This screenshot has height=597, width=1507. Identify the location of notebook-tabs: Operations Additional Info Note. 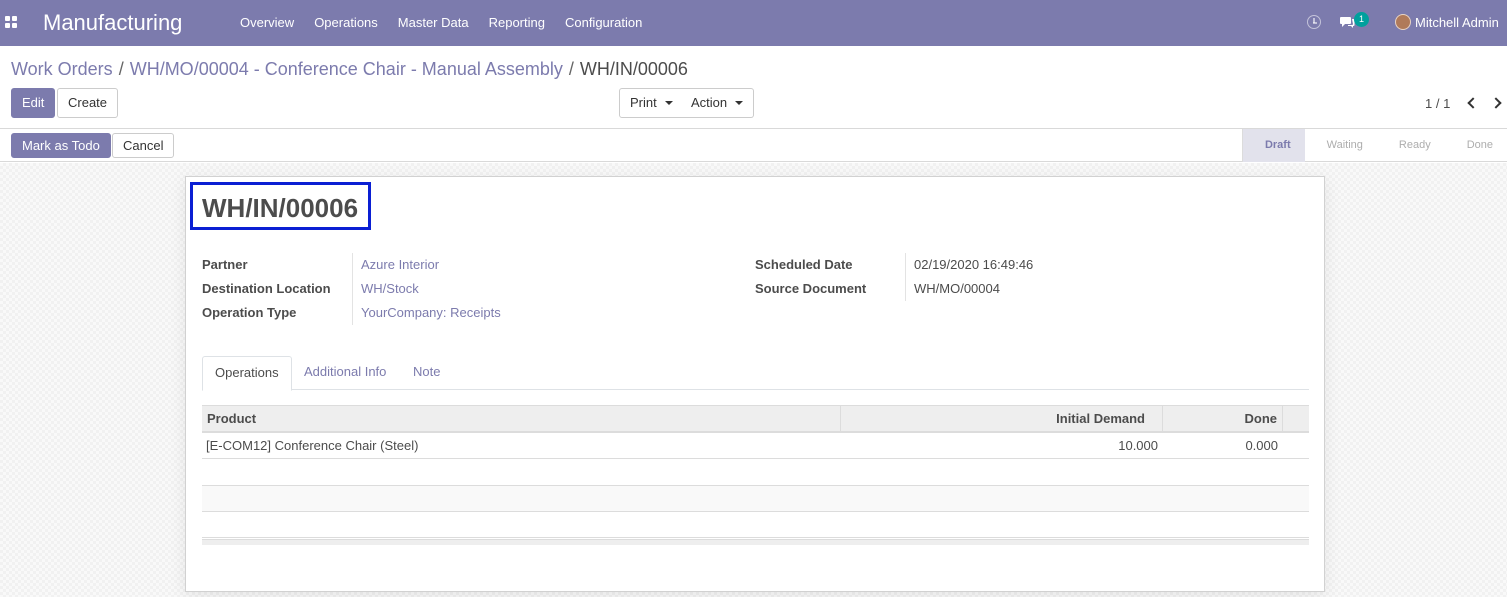
(755, 373).